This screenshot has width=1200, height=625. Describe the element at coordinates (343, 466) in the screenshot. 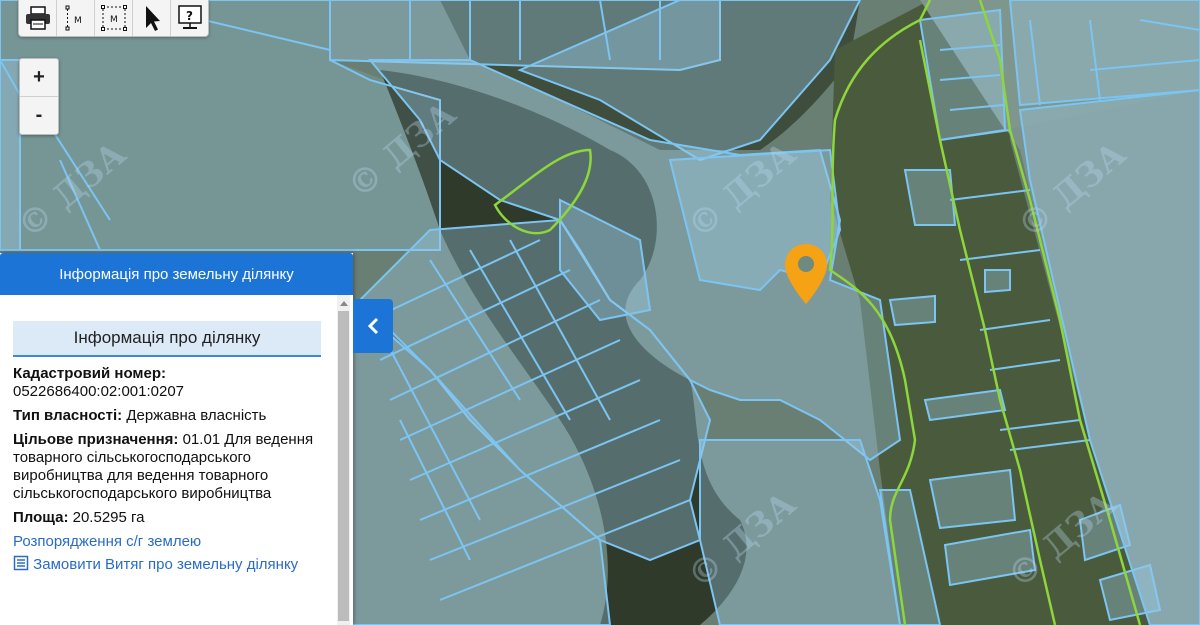

I see `scrollbar-thumb` at that location.